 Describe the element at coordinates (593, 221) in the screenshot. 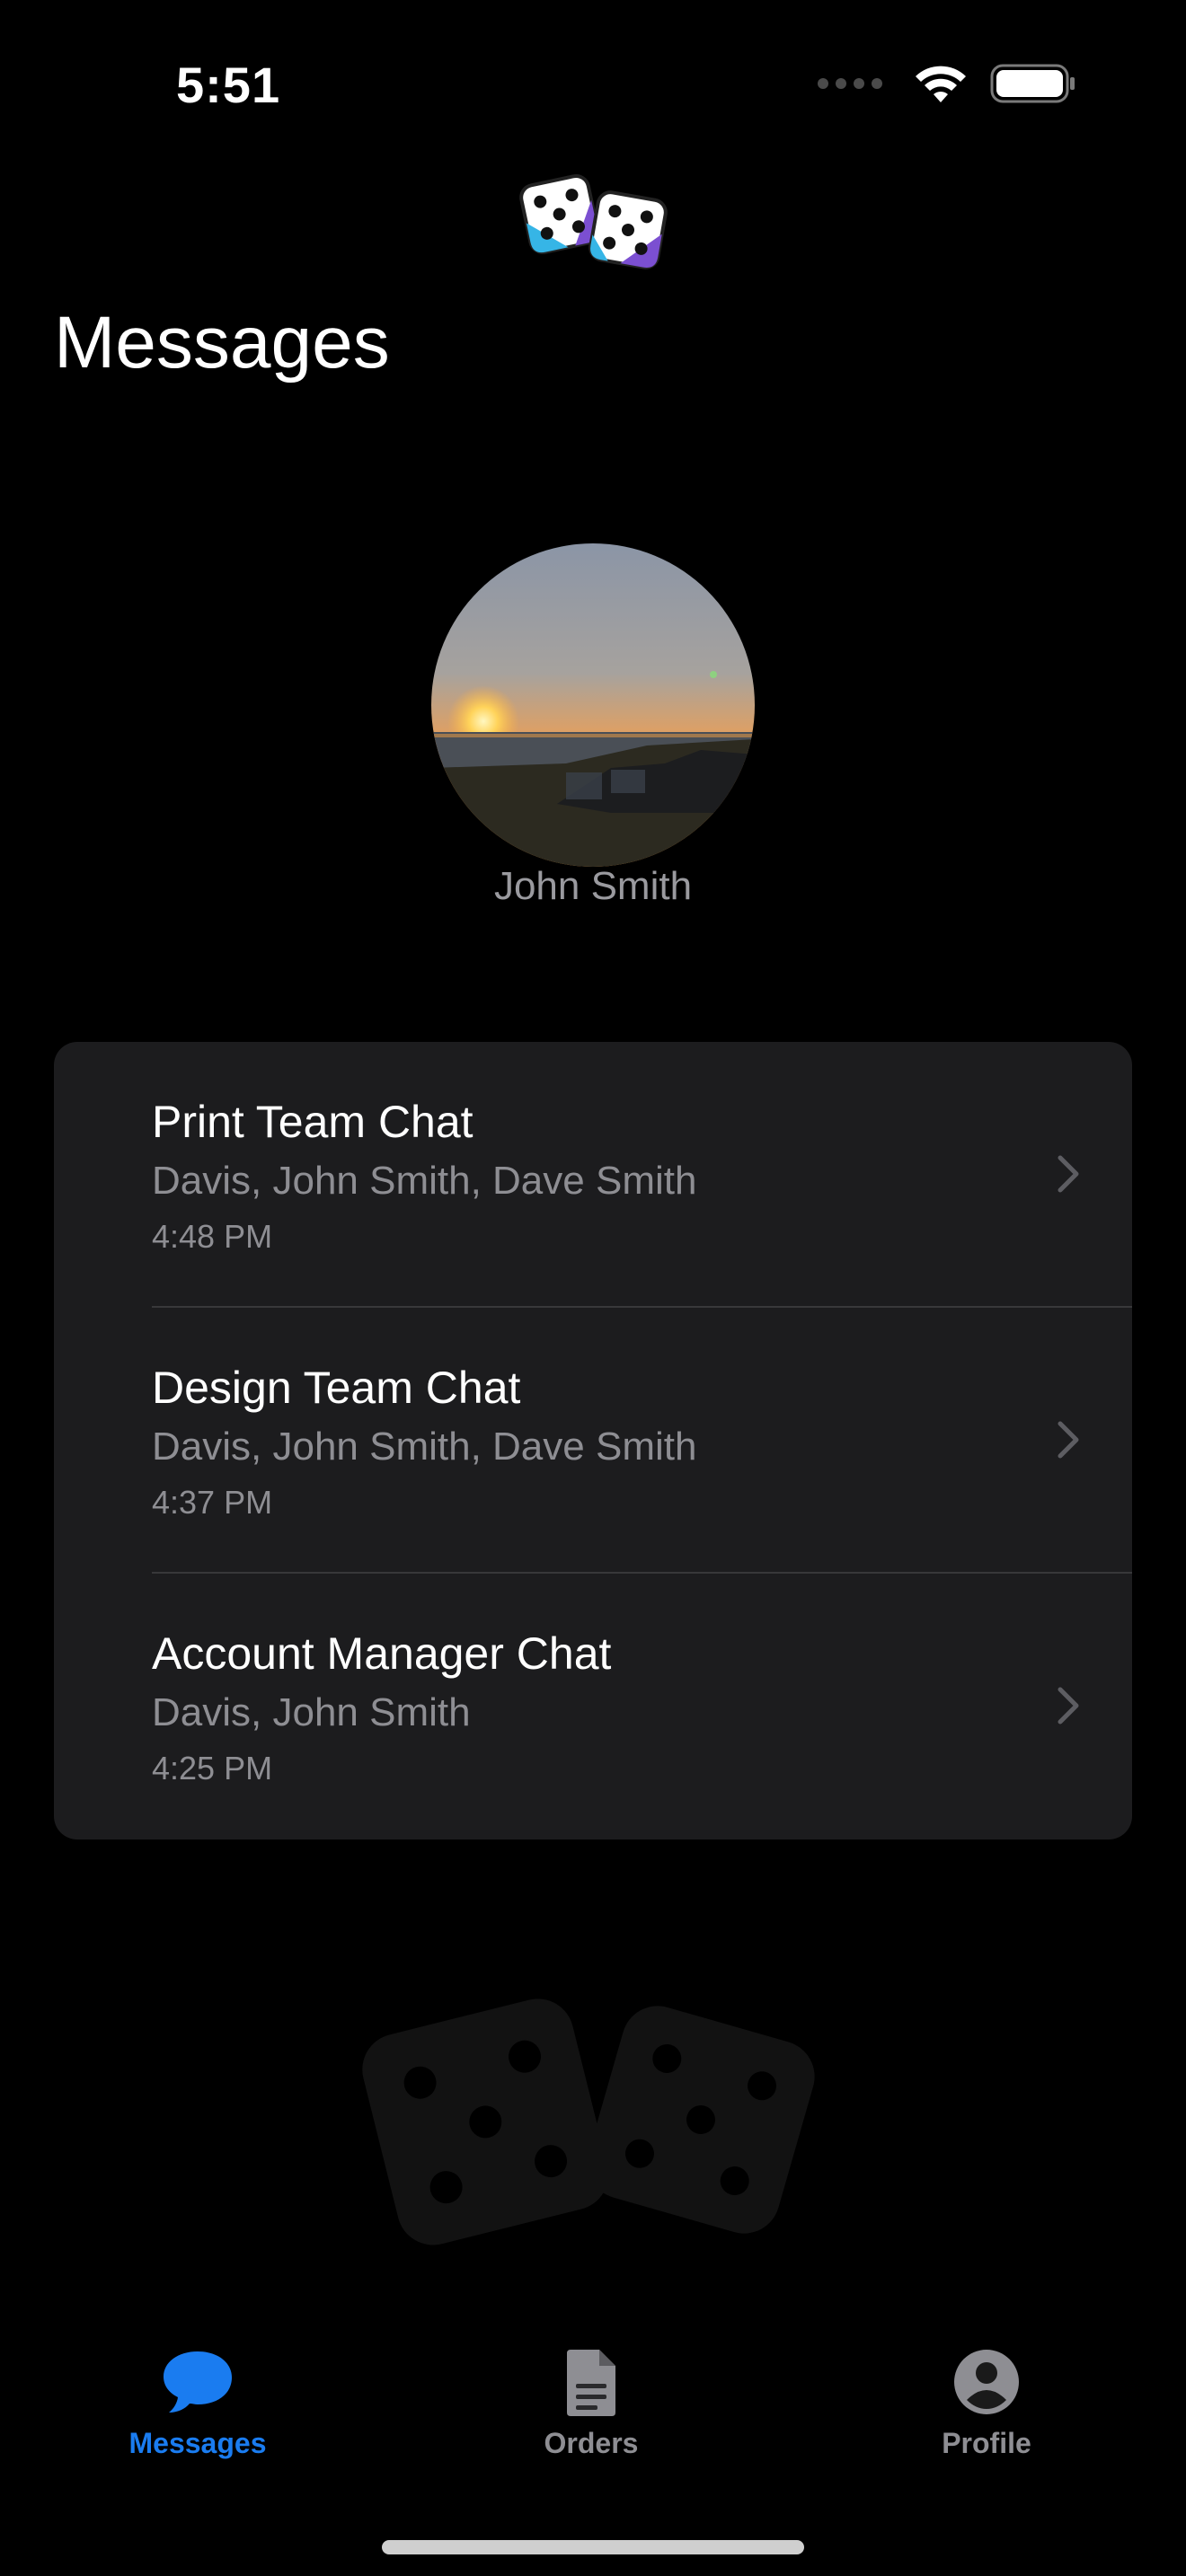

I see `dice-logo-icon` at that location.